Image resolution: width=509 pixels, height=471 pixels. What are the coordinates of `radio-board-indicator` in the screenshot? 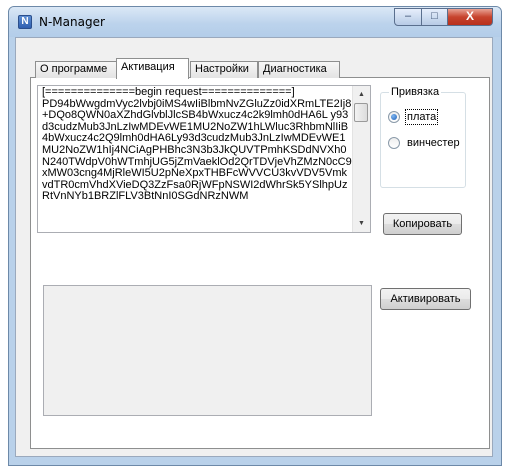 It's located at (394, 117).